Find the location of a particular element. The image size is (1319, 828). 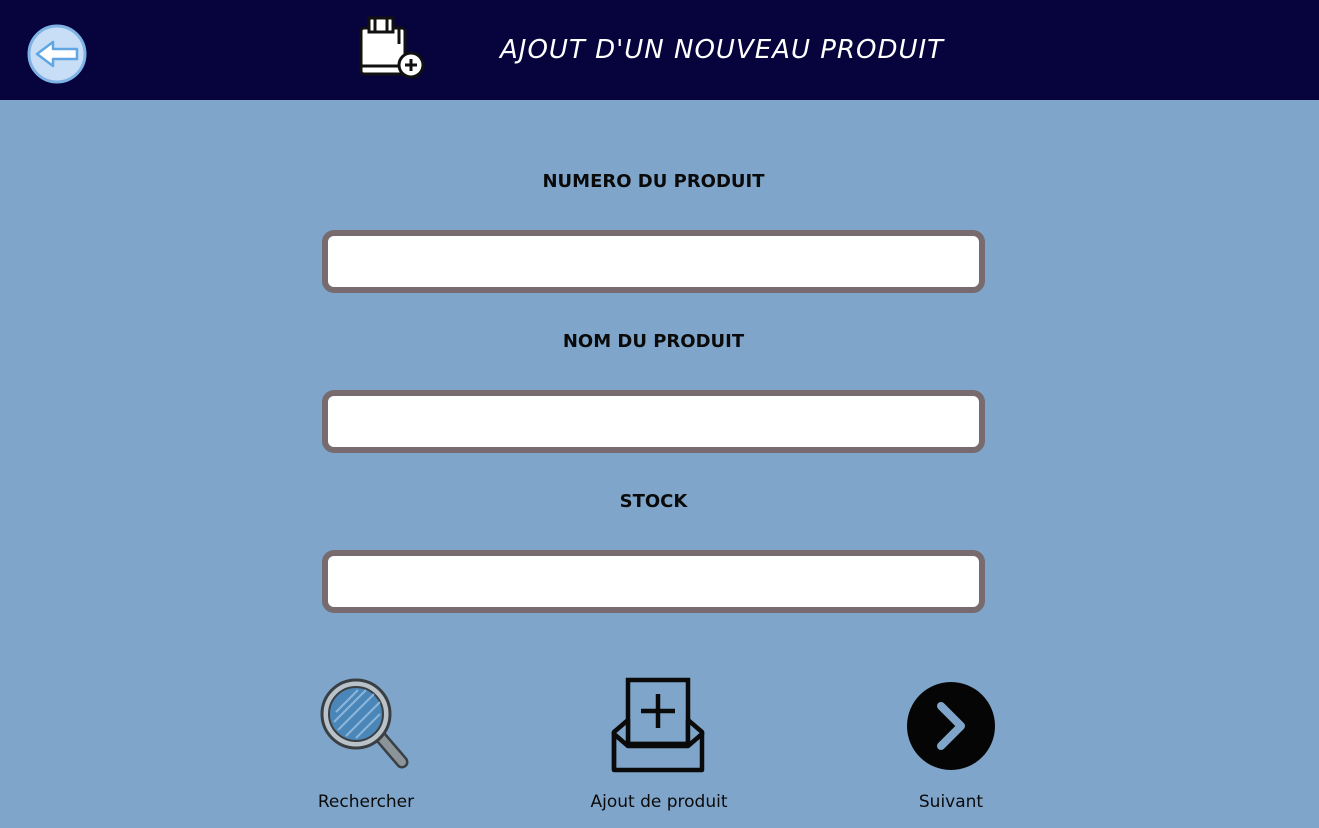

back-button is located at coordinates (57, 54).